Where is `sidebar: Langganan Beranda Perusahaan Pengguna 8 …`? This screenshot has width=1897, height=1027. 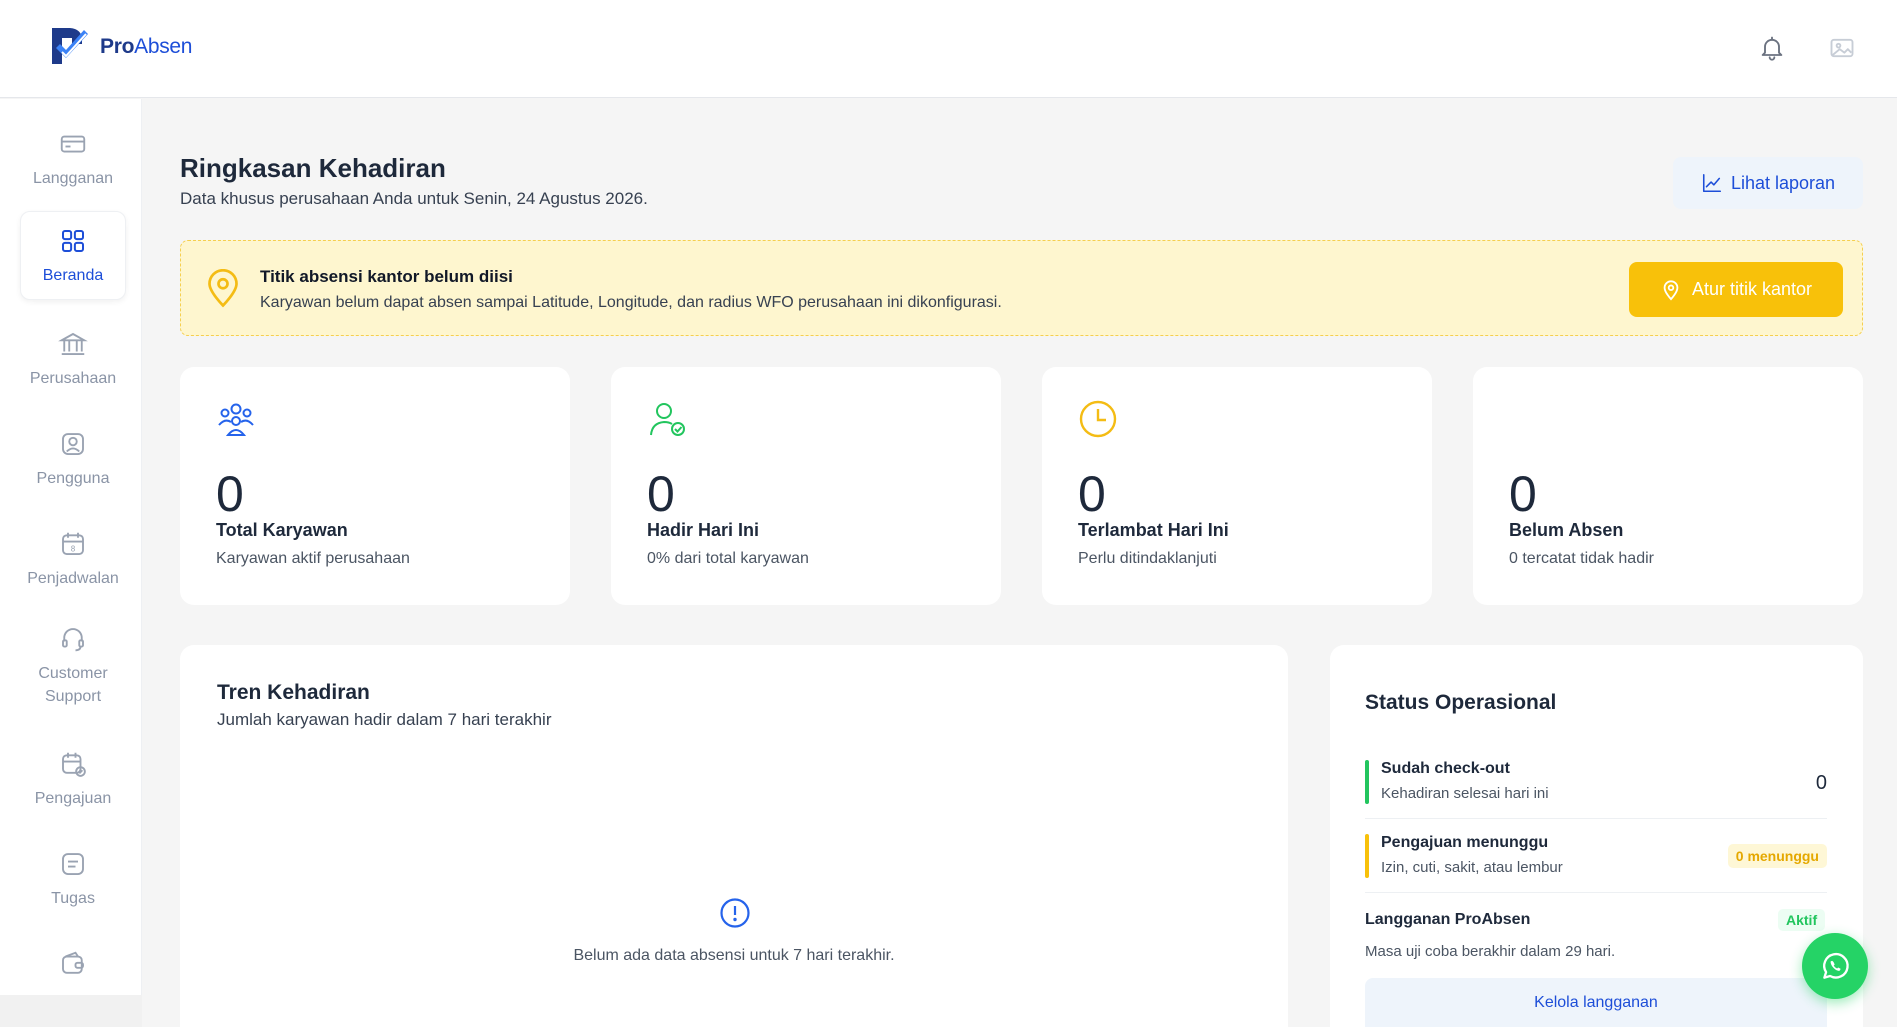 sidebar: Langganan Beranda Perusahaan Pengguna 8 … is located at coordinates (71, 547).